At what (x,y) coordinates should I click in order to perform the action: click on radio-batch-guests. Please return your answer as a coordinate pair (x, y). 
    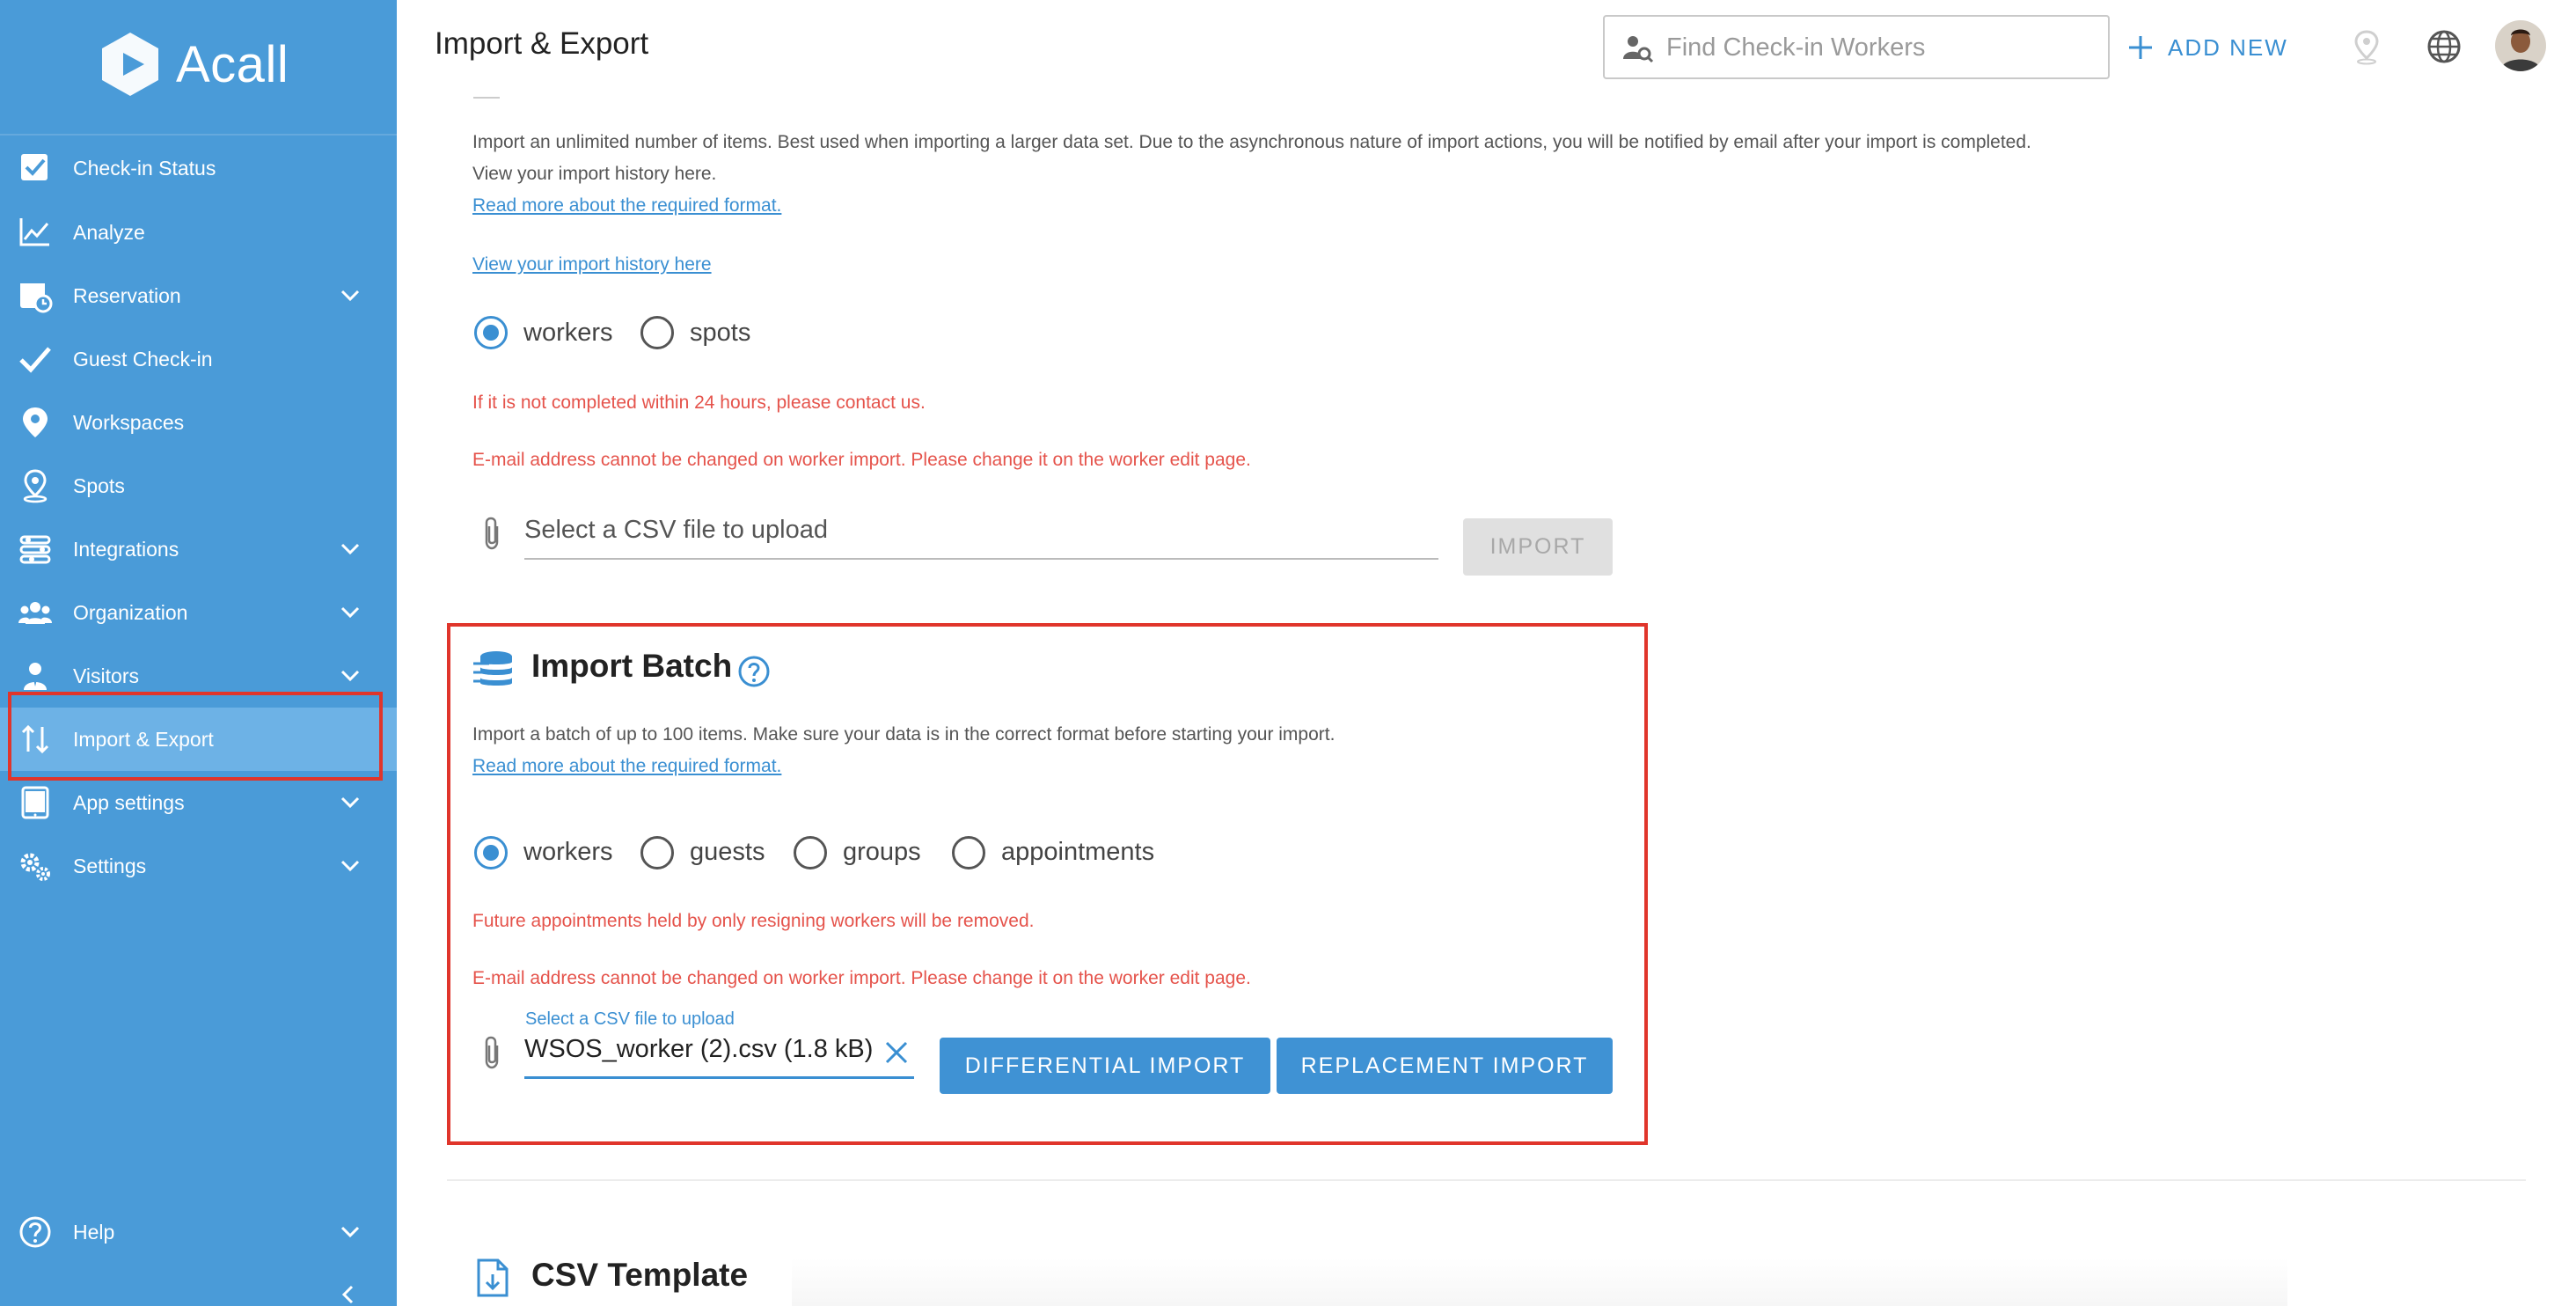
    Looking at the image, I should click on (657, 852).